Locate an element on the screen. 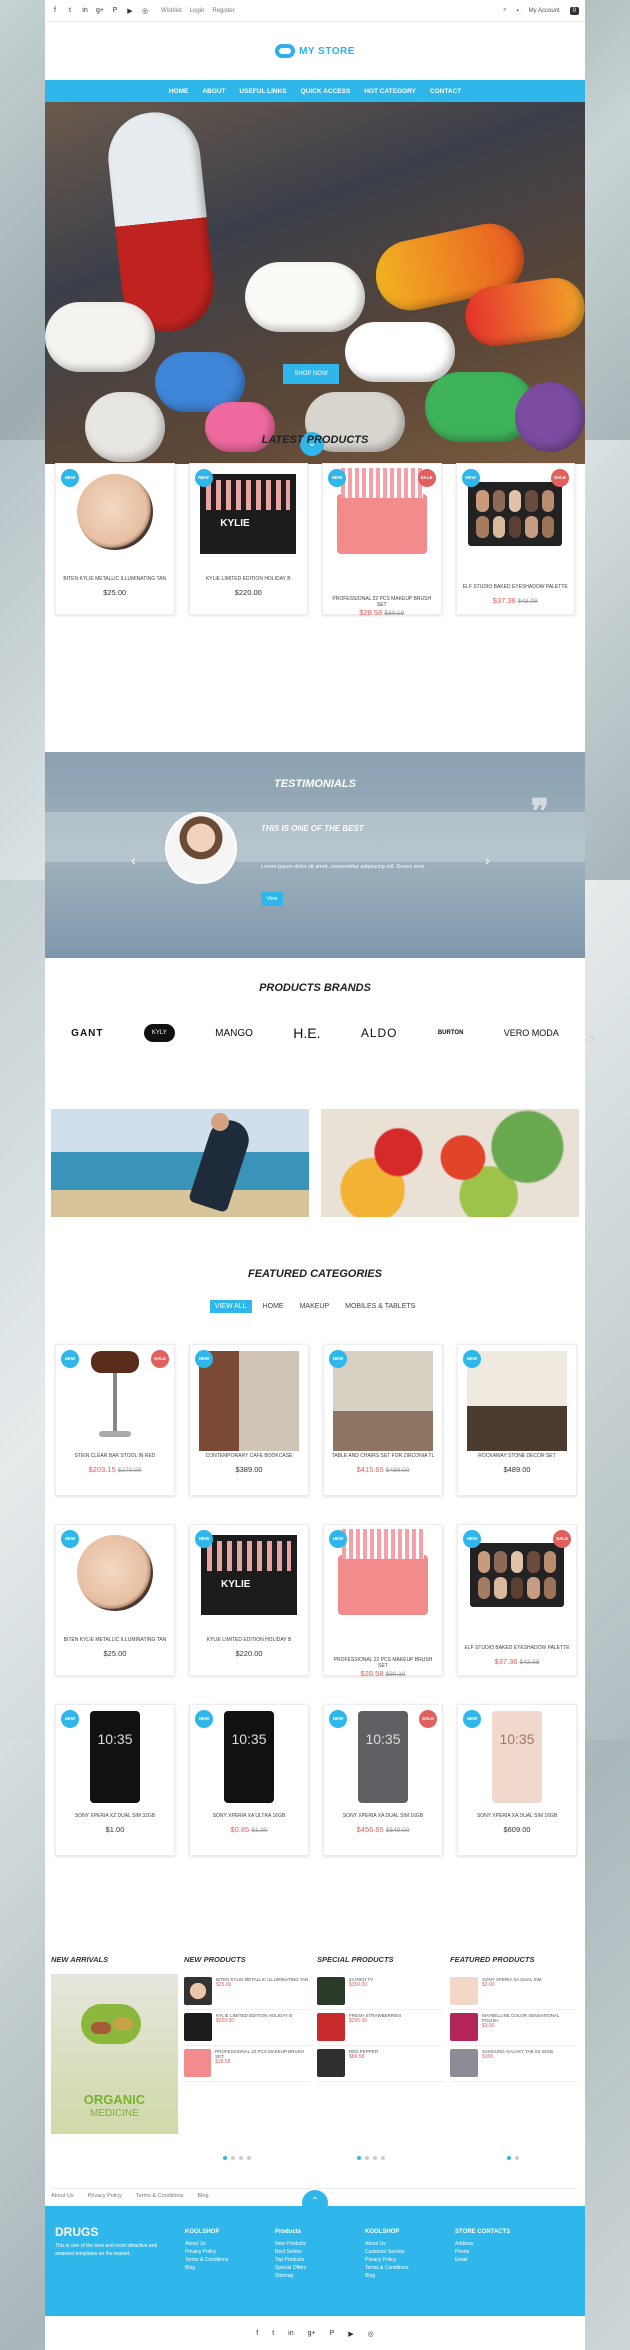  product-name: CONTEMPORARY CAFE BOOKCASE is located at coordinates (249, 1458).